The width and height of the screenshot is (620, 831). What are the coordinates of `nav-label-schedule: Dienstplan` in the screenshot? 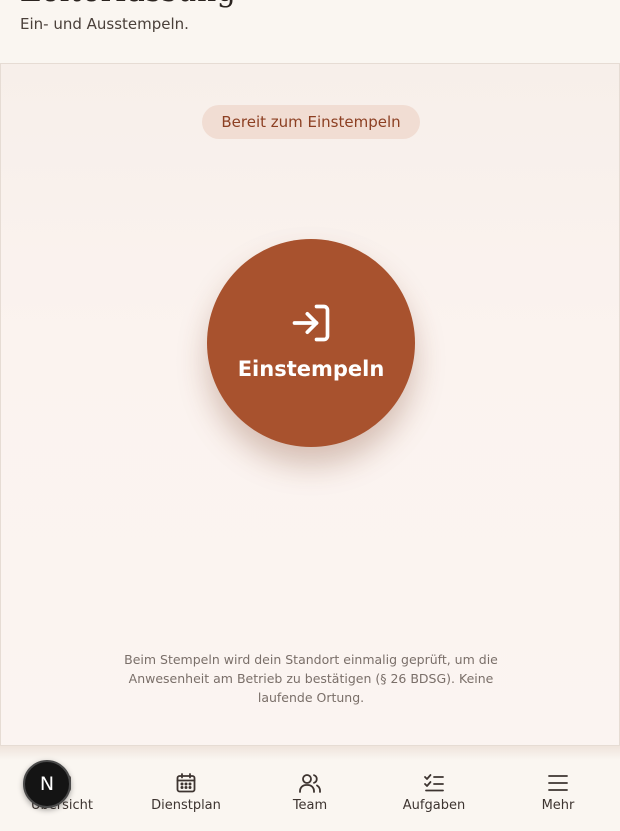 It's located at (186, 805).